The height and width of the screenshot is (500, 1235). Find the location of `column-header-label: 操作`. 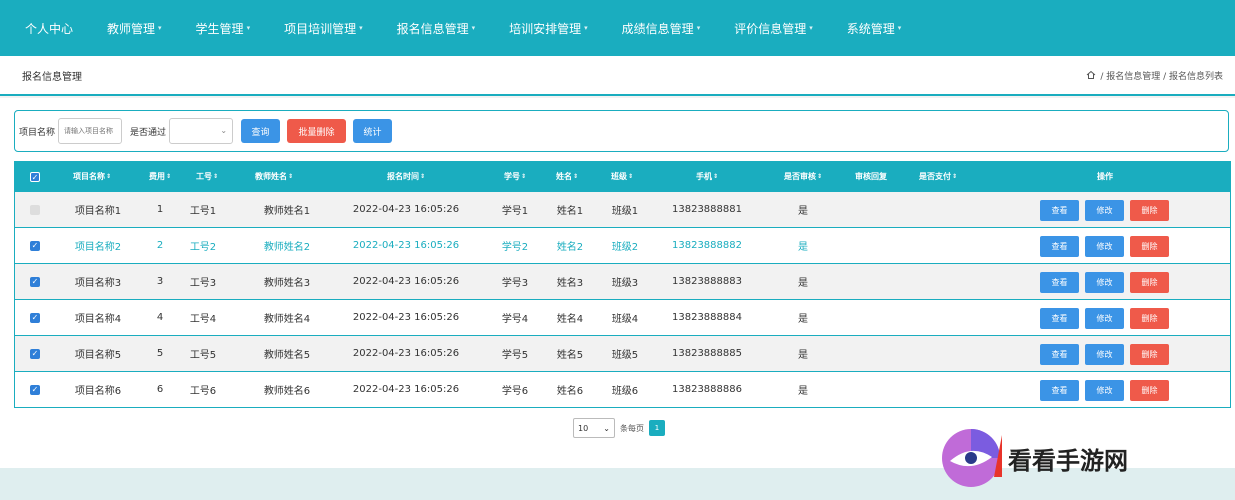

column-header-label: 操作 is located at coordinates (1105, 176).